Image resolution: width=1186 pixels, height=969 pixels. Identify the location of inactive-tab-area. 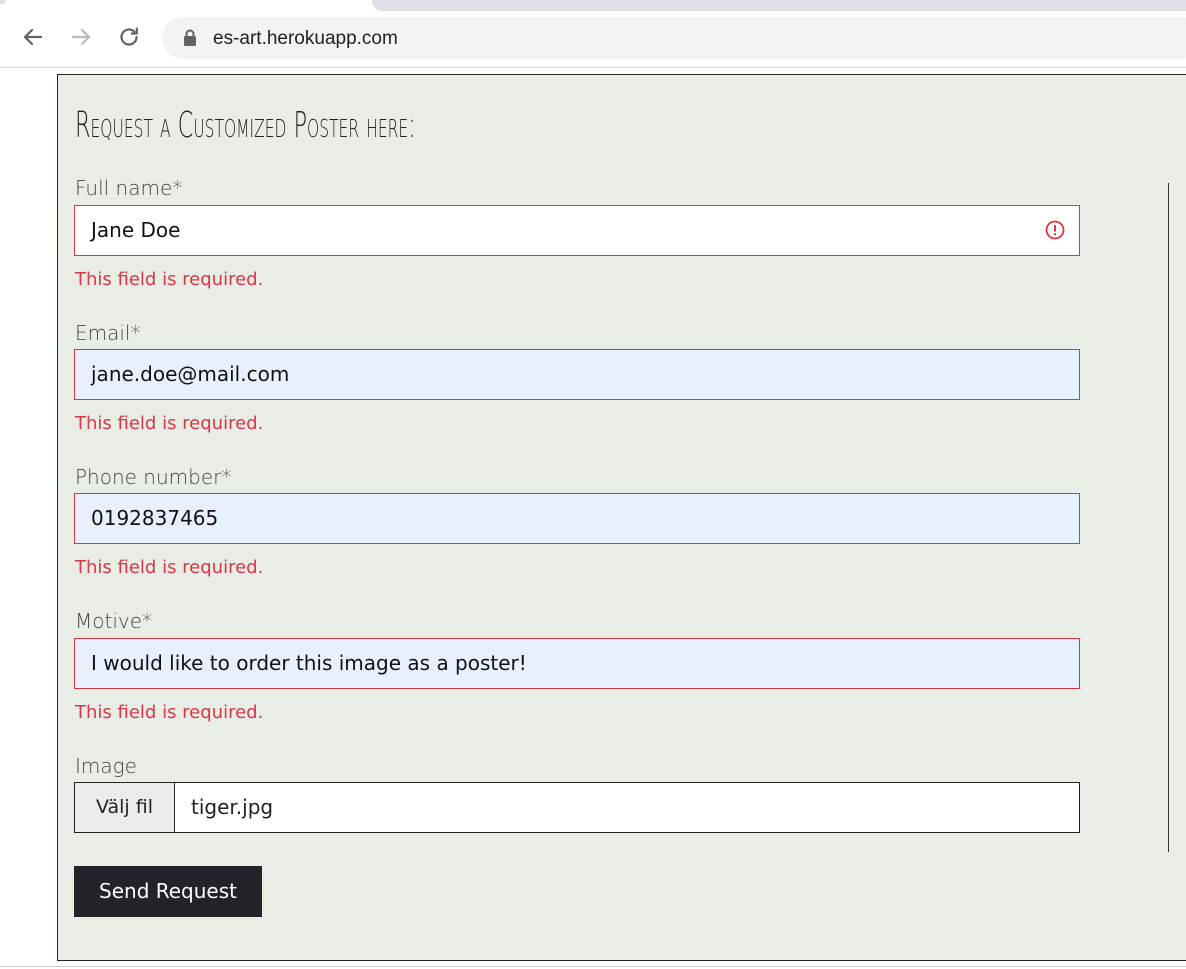
(779, 5).